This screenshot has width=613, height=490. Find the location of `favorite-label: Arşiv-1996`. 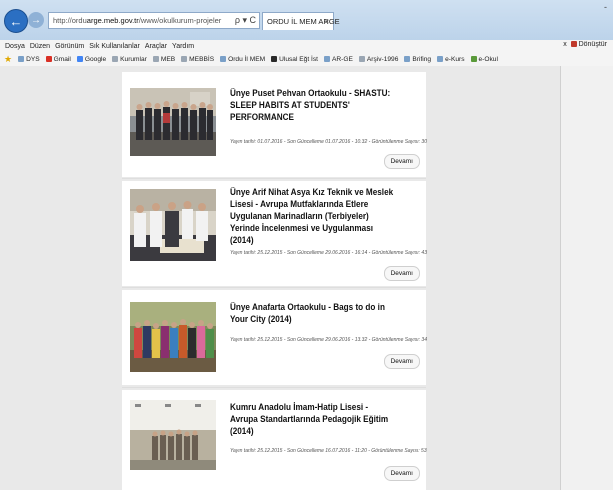

favorite-label: Arşiv-1996 is located at coordinates (382, 59).